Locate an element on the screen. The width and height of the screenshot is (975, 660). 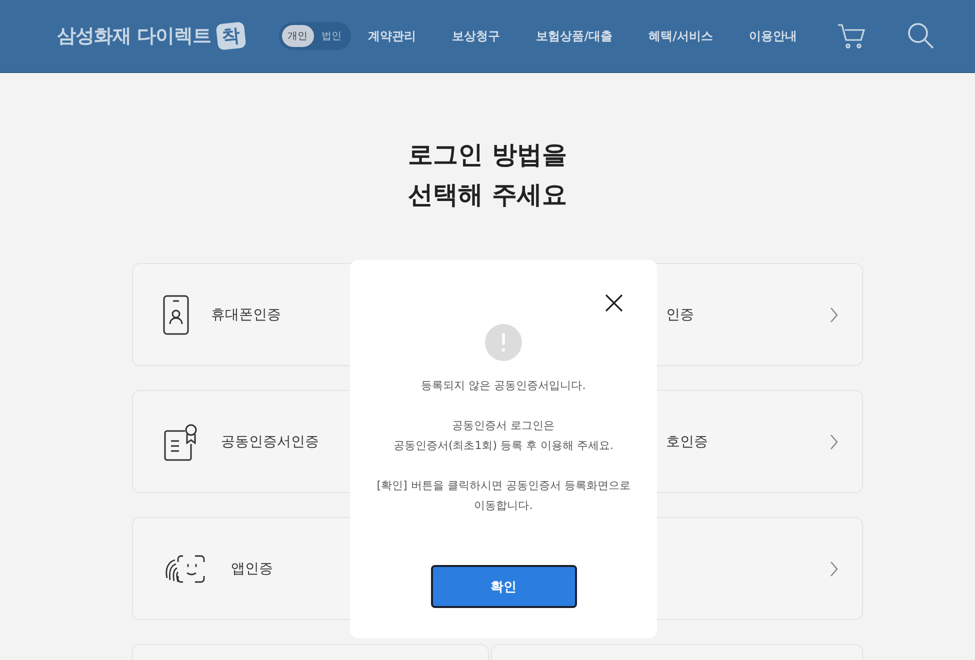
search-icon is located at coordinates (921, 36).